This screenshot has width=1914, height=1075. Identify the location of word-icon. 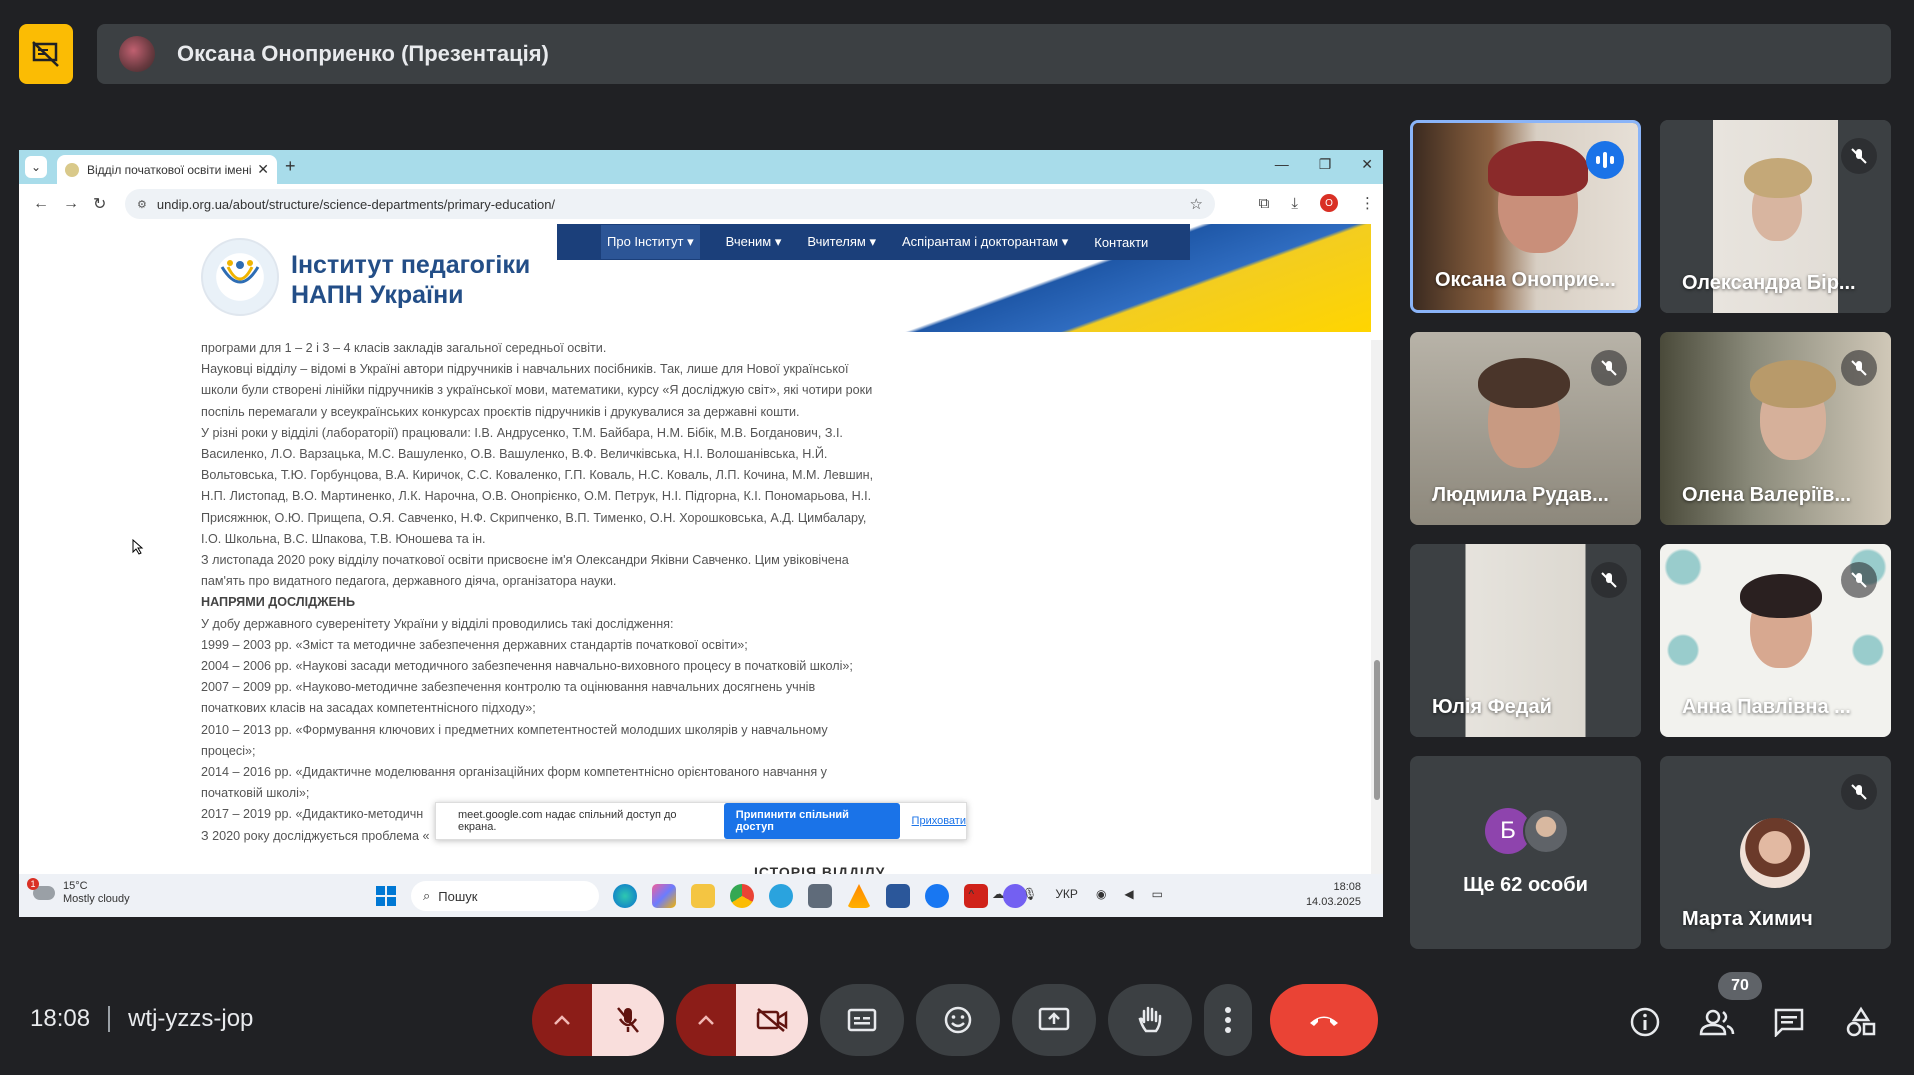
(898, 896).